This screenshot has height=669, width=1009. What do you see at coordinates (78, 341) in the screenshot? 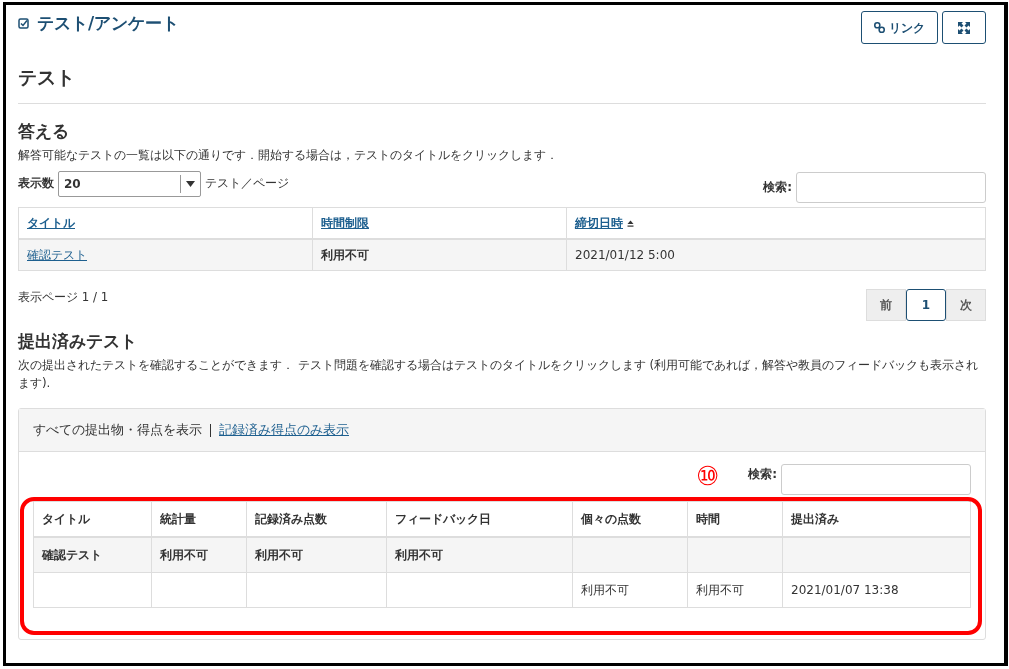
I see `section-heading: 提出済みテスト` at bounding box center [78, 341].